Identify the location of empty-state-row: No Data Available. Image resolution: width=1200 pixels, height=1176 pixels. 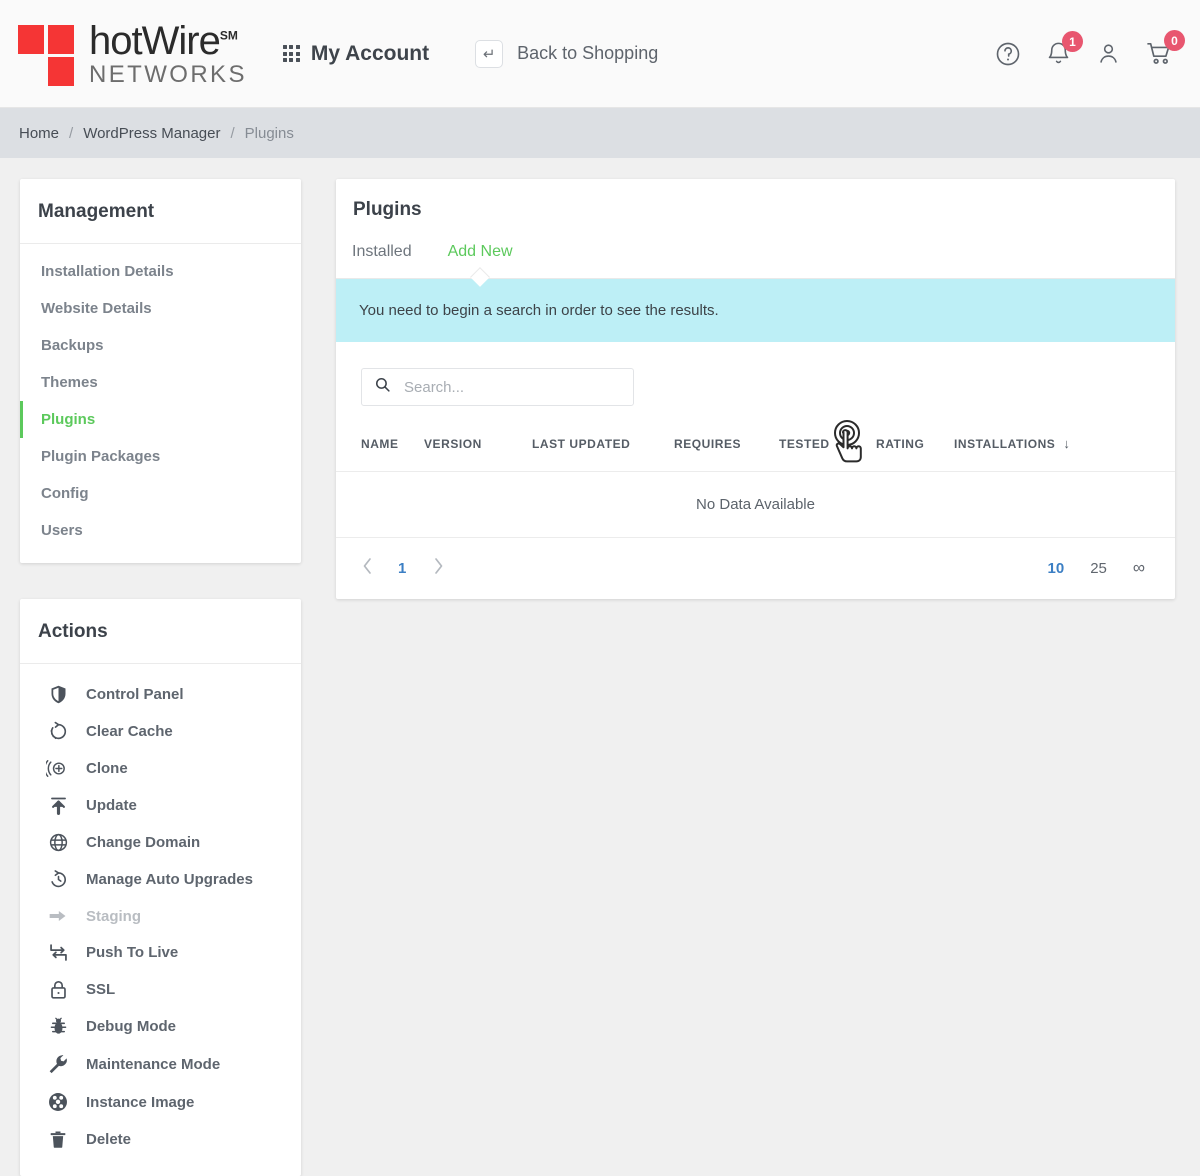
(755, 504).